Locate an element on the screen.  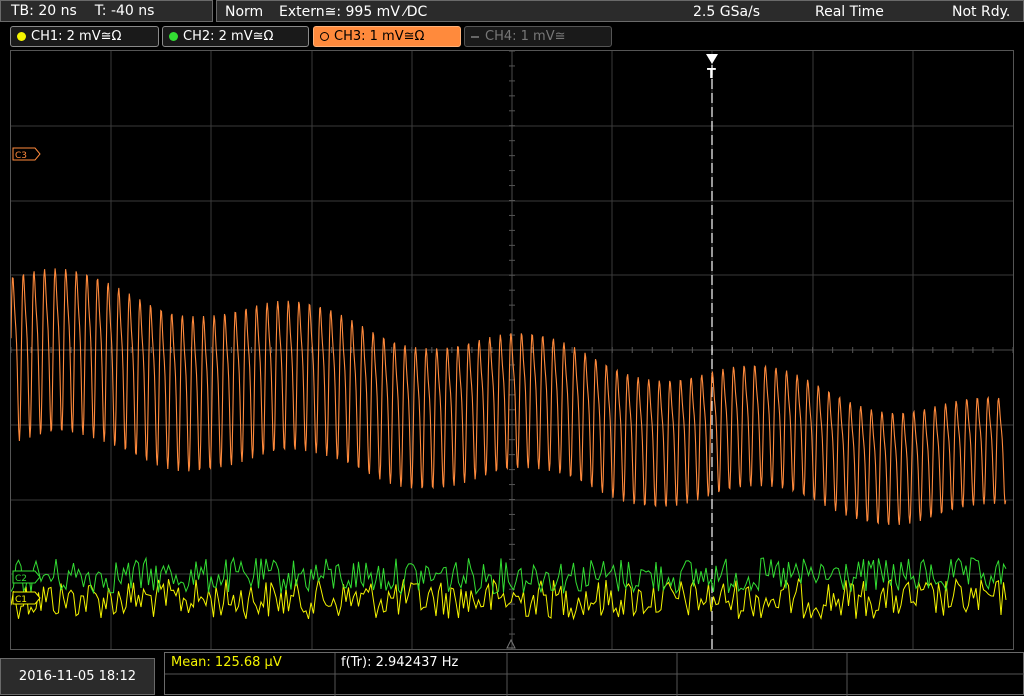
ch2-dot-icon is located at coordinates (173, 36).